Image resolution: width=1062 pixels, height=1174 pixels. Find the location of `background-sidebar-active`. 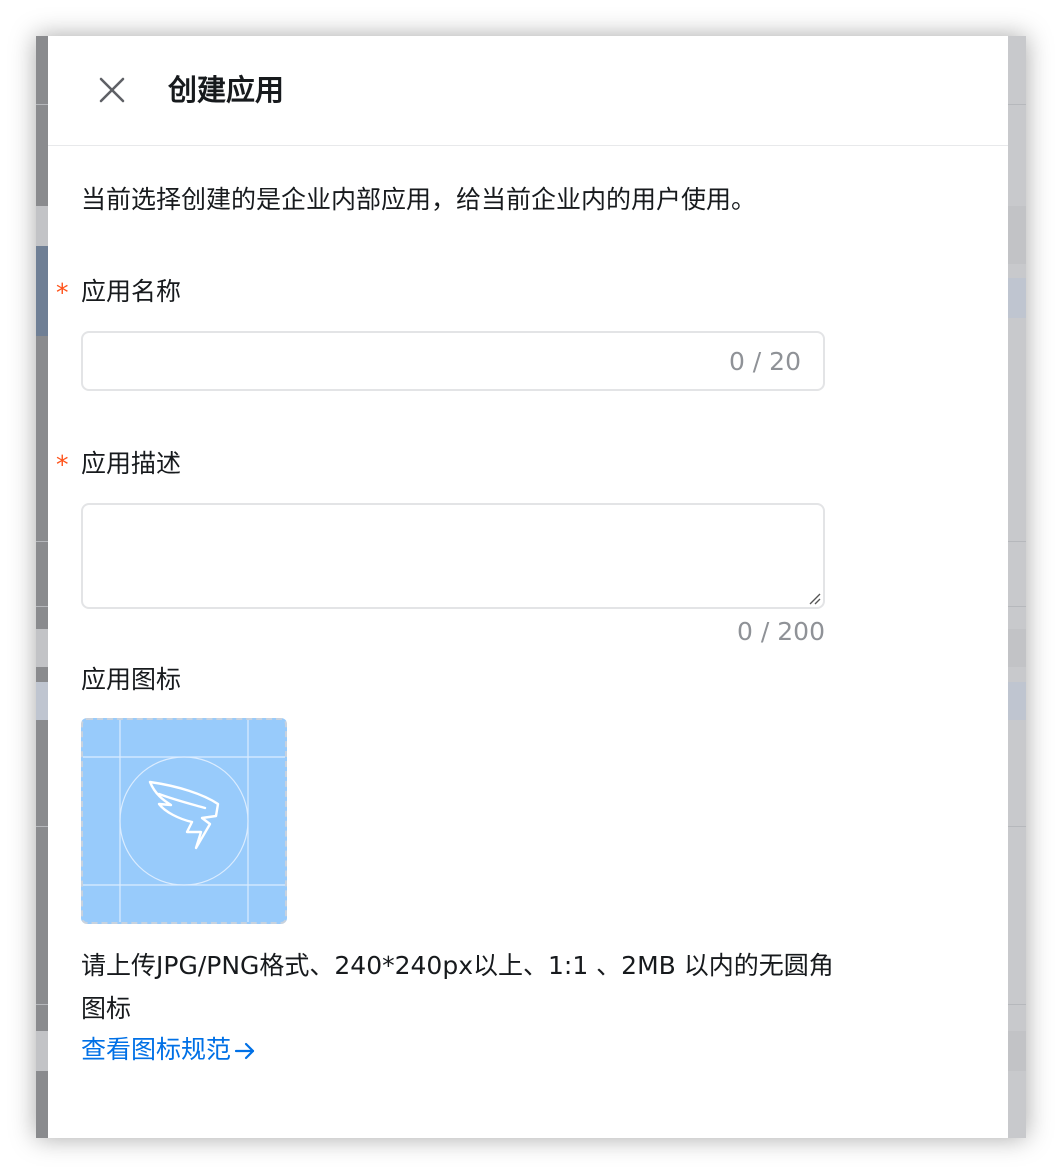

background-sidebar-active is located at coordinates (42, 291).